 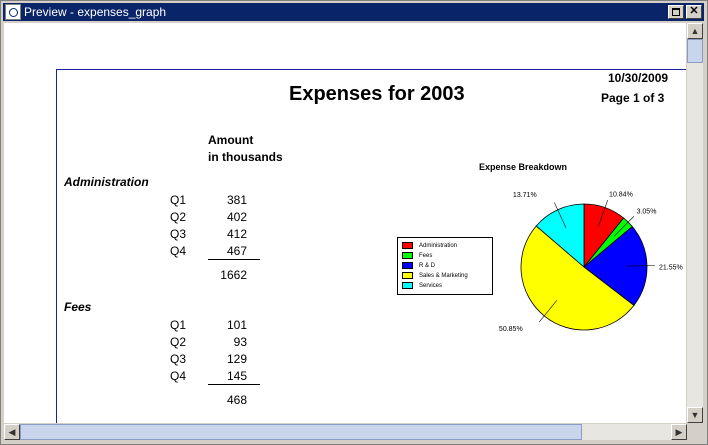 I want to click on horizontal-scroll-thumb, so click(x=301, y=432).